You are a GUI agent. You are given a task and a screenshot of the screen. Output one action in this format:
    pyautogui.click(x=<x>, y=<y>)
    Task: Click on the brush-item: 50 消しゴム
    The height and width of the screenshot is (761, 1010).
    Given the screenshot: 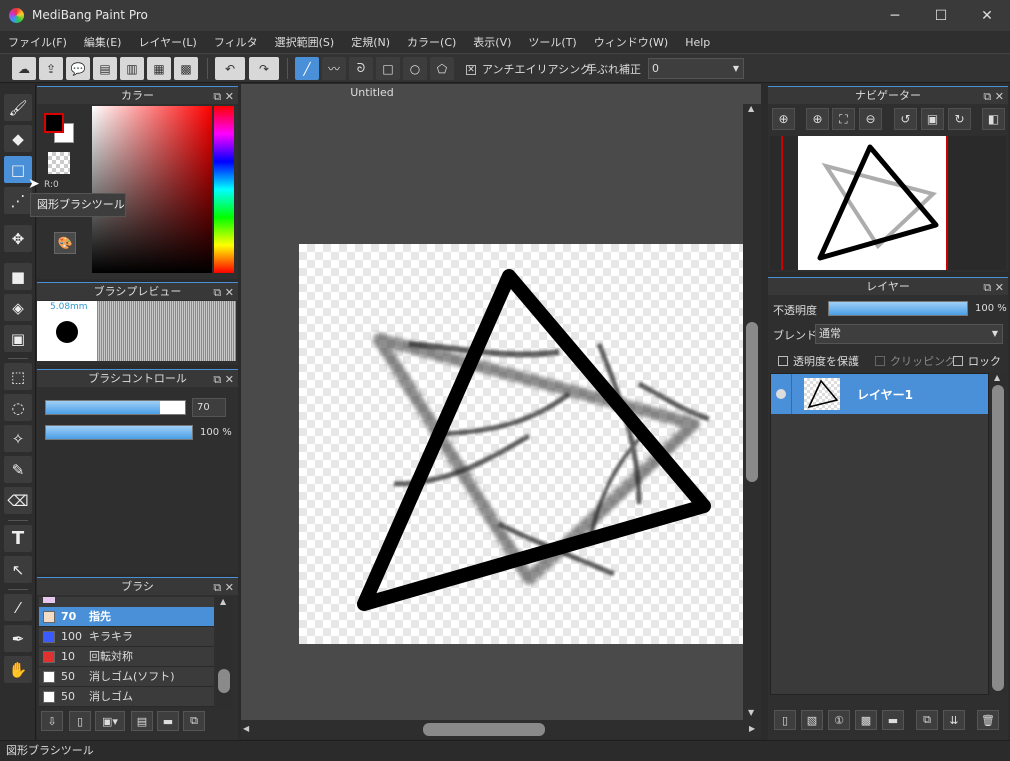 What is the action you would take?
    pyautogui.click(x=126, y=697)
    